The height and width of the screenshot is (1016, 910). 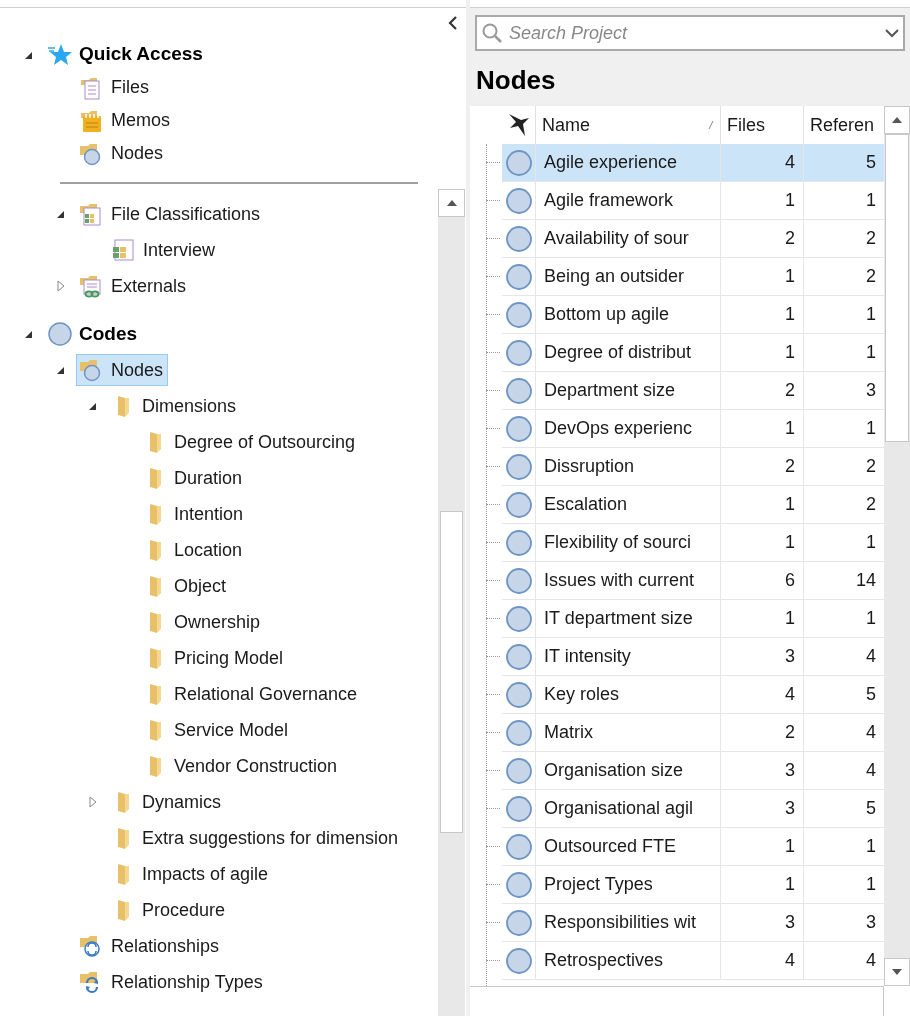 What do you see at coordinates (164, 250) in the screenshot?
I see `tree-item: Interview` at bounding box center [164, 250].